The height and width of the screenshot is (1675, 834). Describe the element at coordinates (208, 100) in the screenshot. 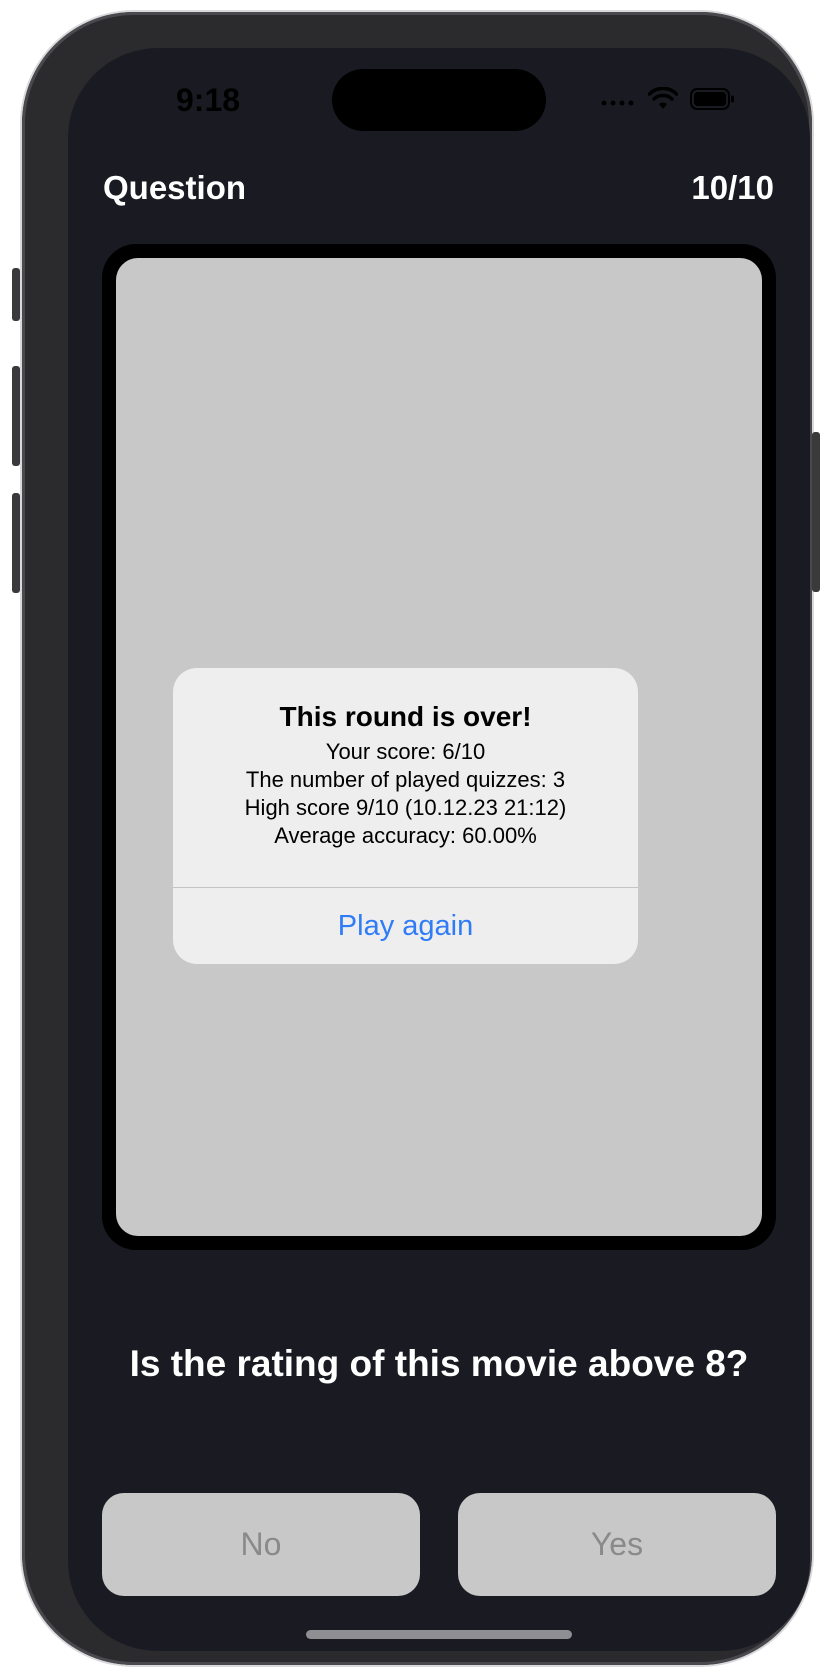

I see `status-time: 9:18` at that location.